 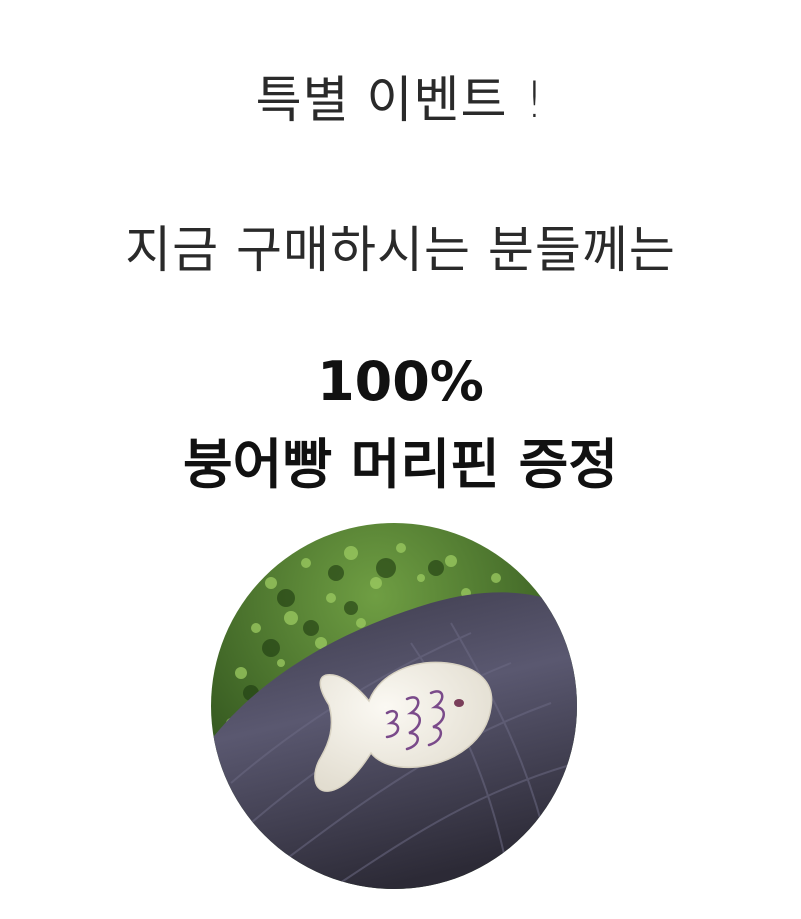 What do you see at coordinates (400, 464) in the screenshot?
I see `event-gift: 붕어빵 머리핀 증정` at bounding box center [400, 464].